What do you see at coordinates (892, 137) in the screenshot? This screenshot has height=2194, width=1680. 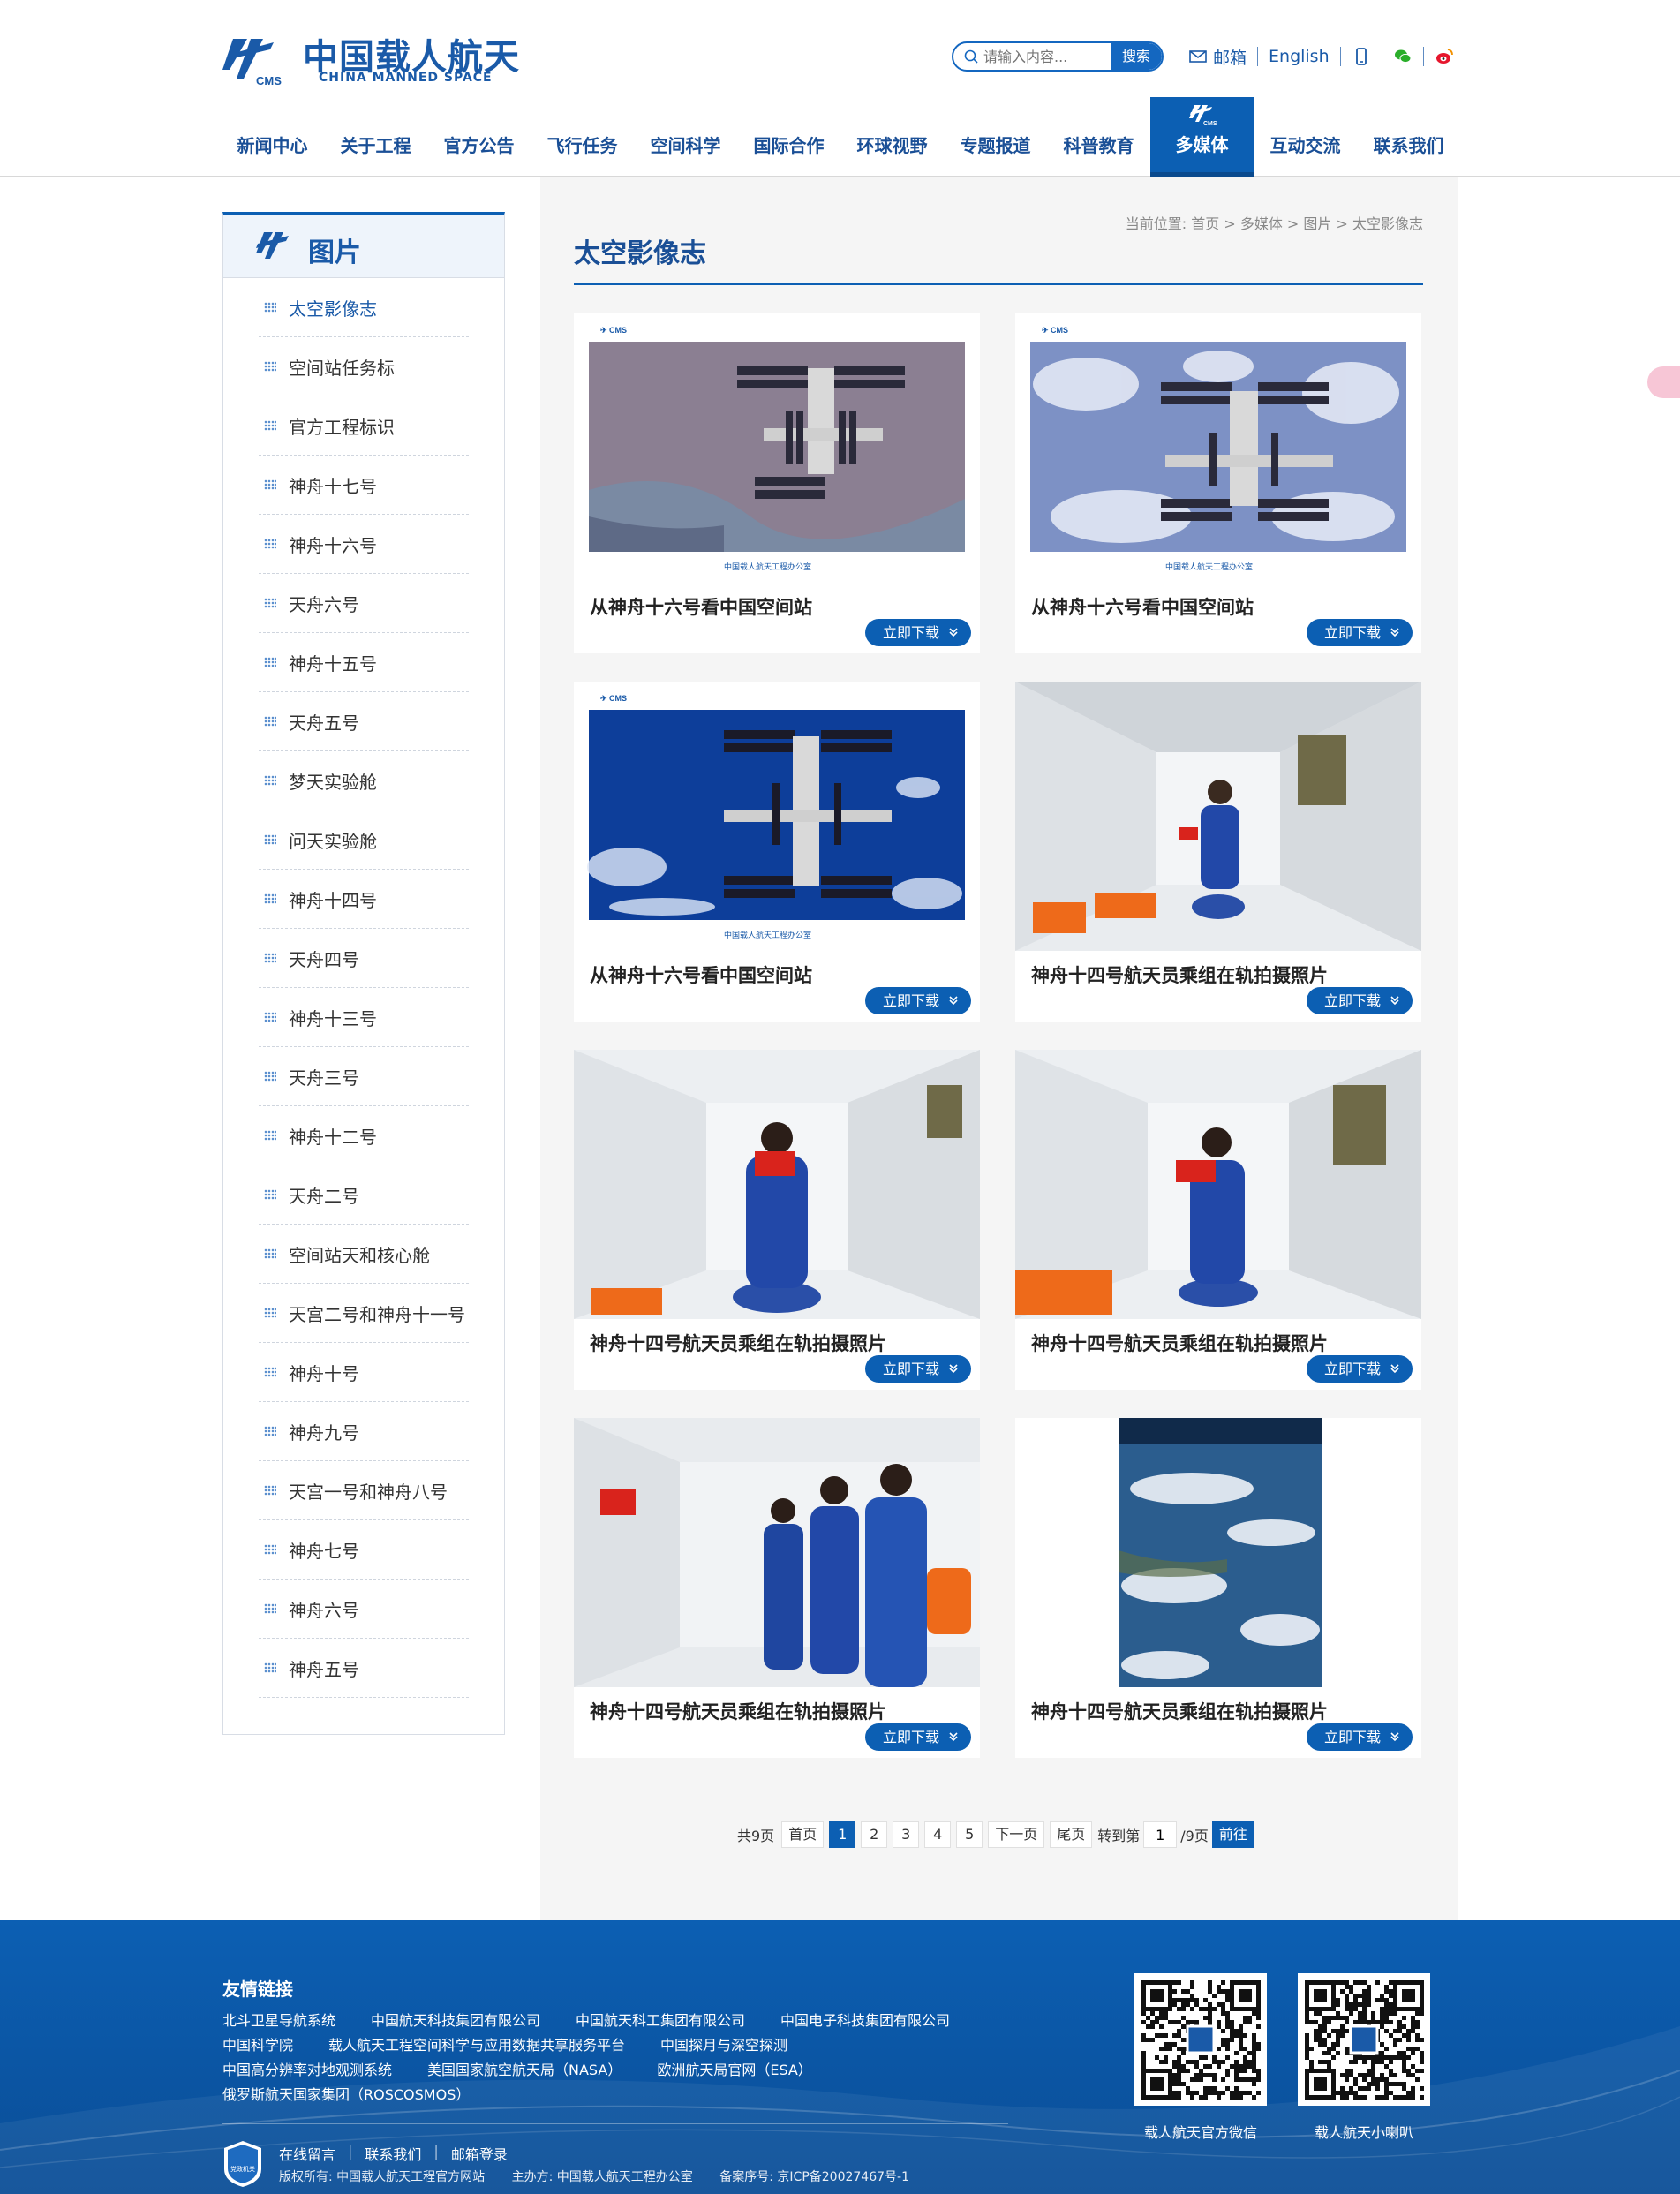 I see `nav-global-view: 环球视野` at bounding box center [892, 137].